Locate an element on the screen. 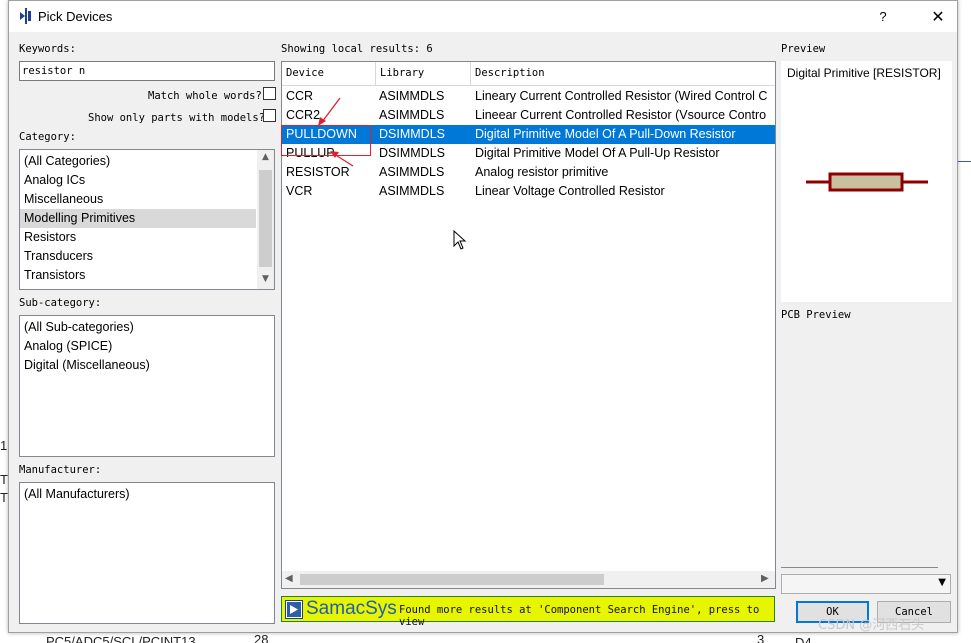  scrollbar-thumb is located at coordinates (265, 218).